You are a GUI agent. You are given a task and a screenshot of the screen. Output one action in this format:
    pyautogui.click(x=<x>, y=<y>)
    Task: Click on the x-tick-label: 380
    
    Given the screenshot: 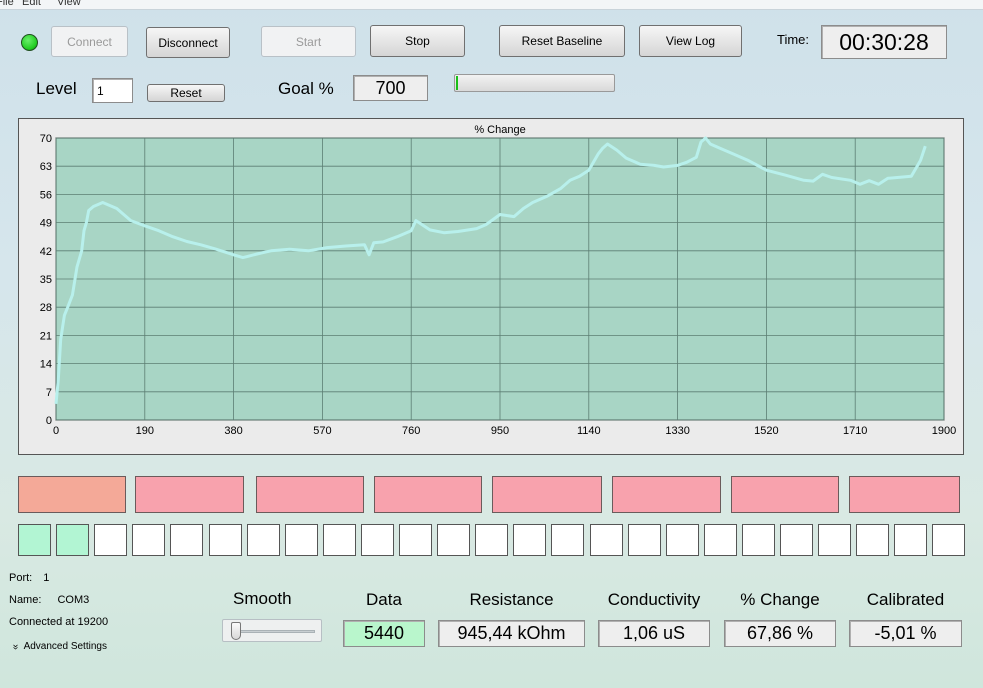 What is the action you would take?
    pyautogui.click(x=233, y=431)
    